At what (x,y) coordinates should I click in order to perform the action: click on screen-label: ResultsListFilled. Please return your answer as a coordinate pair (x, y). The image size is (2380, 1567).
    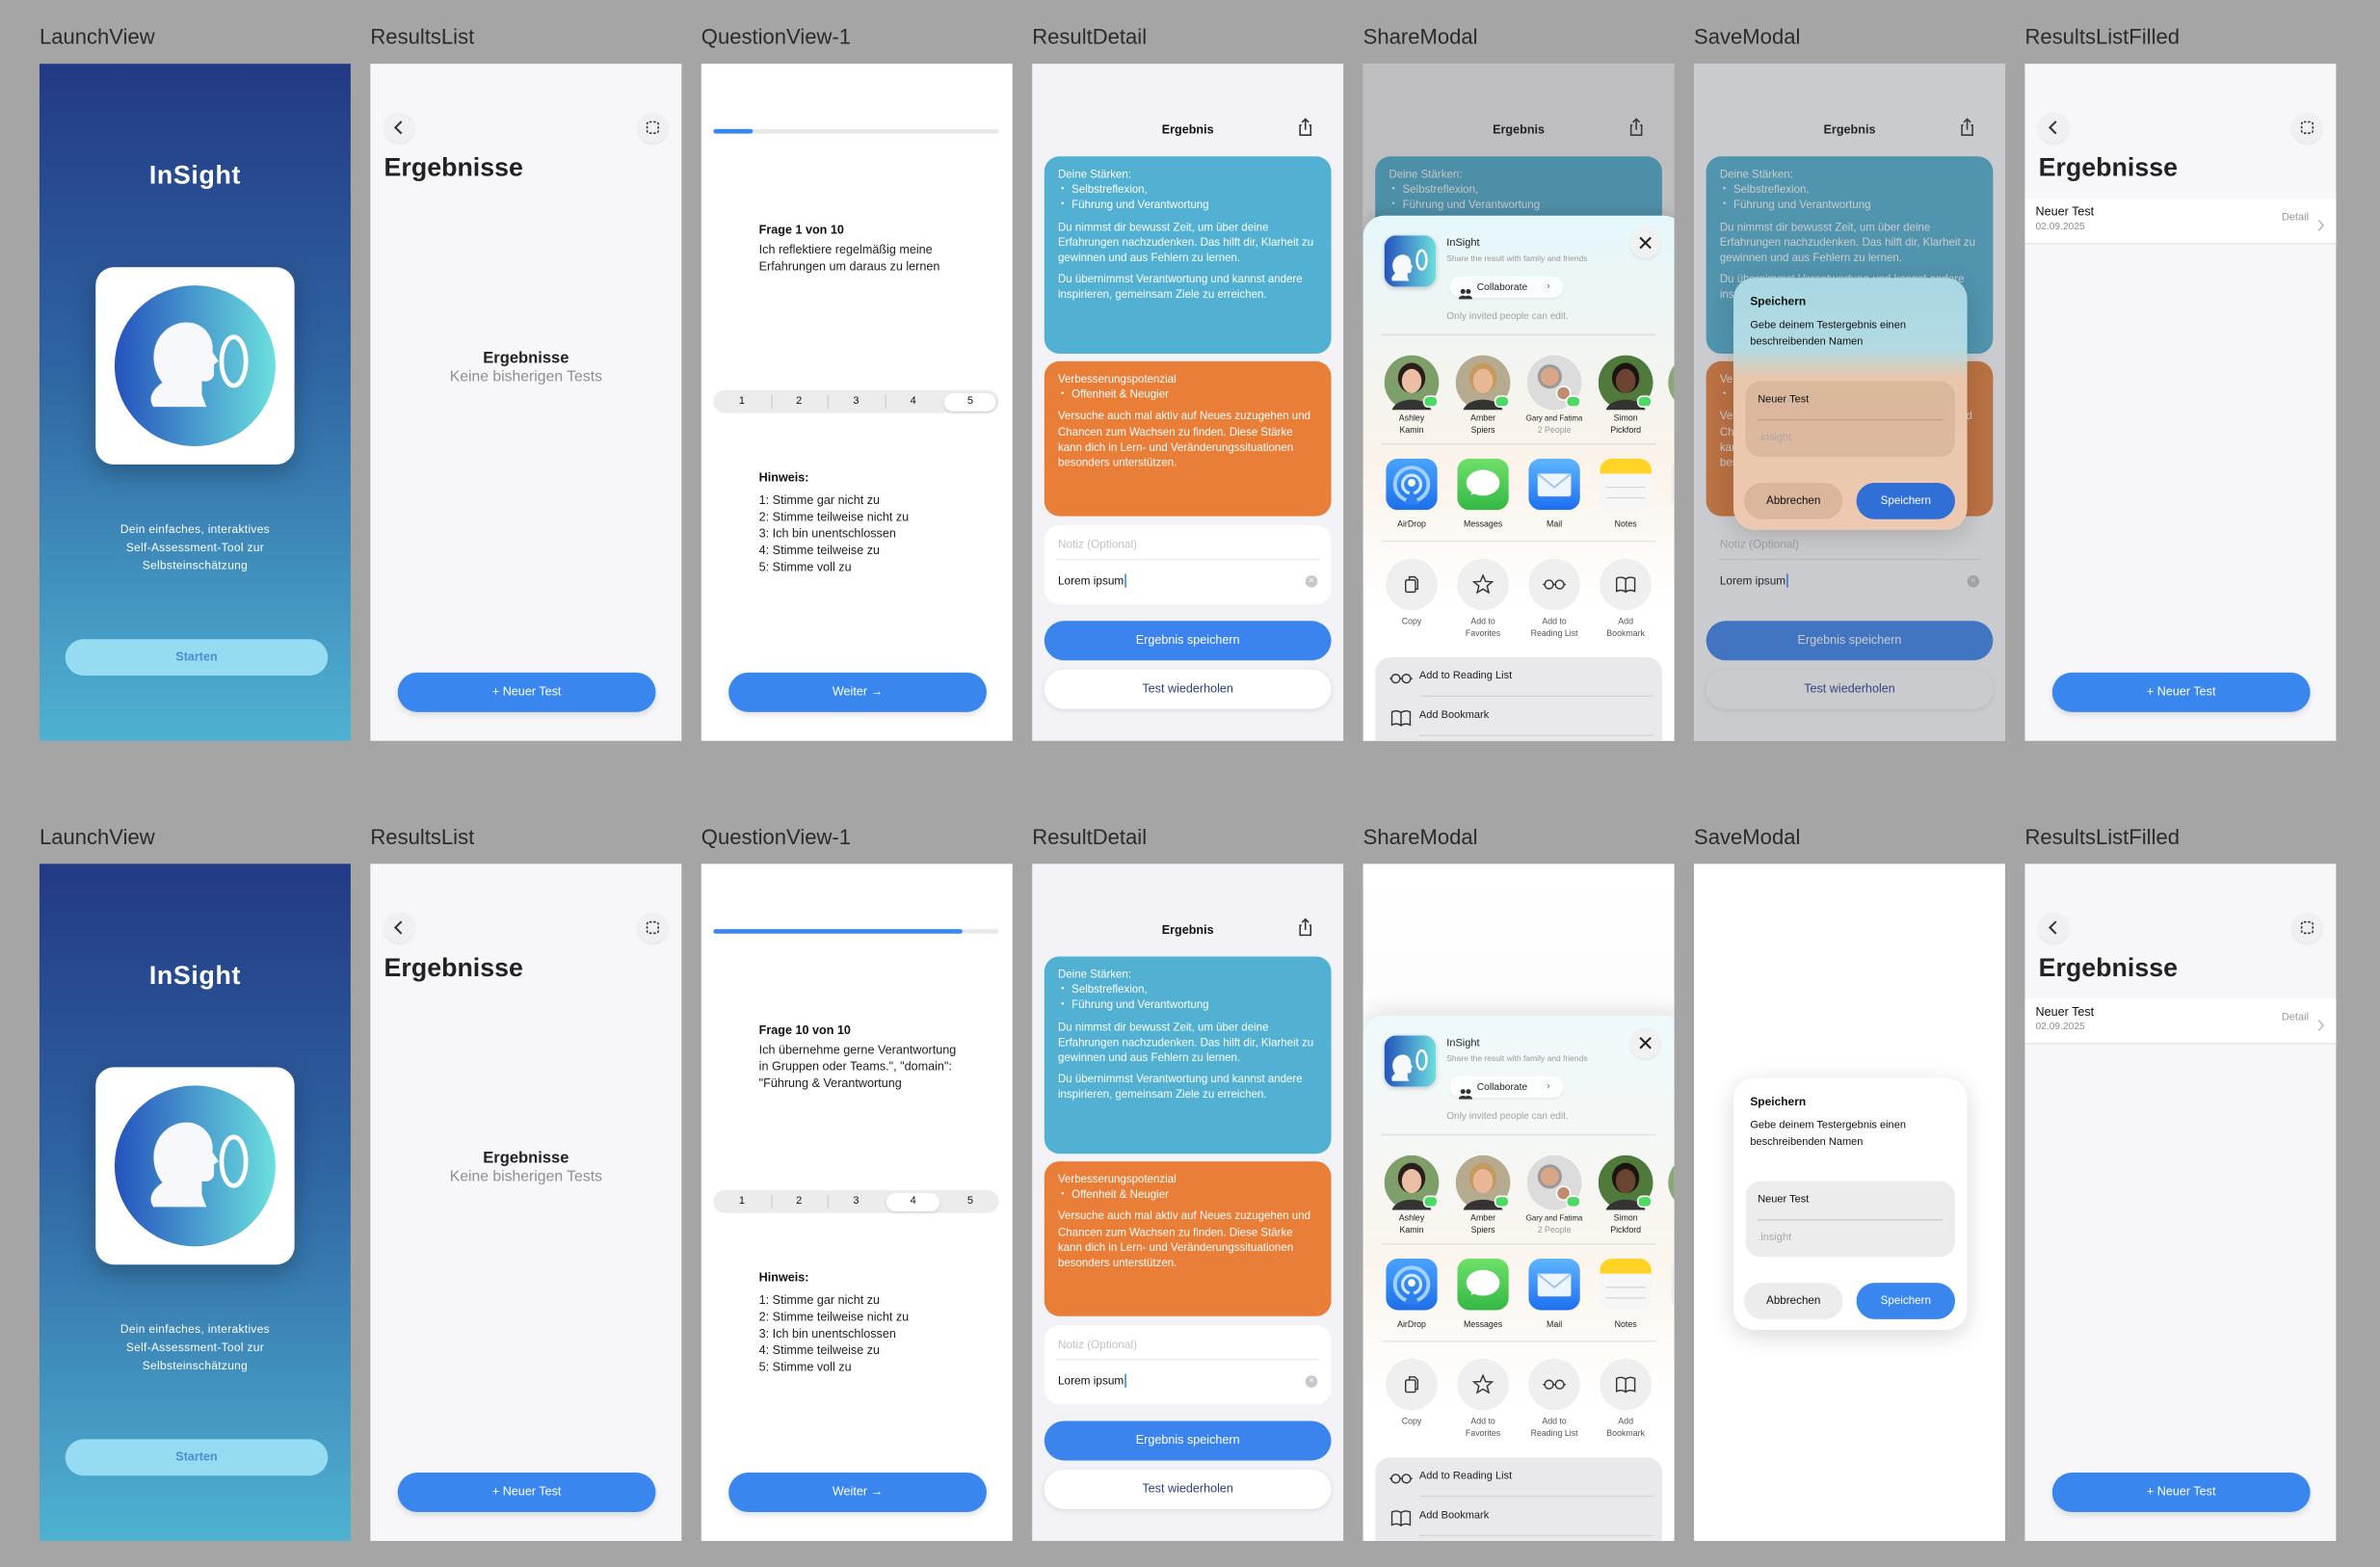
    Looking at the image, I should click on (2102, 836).